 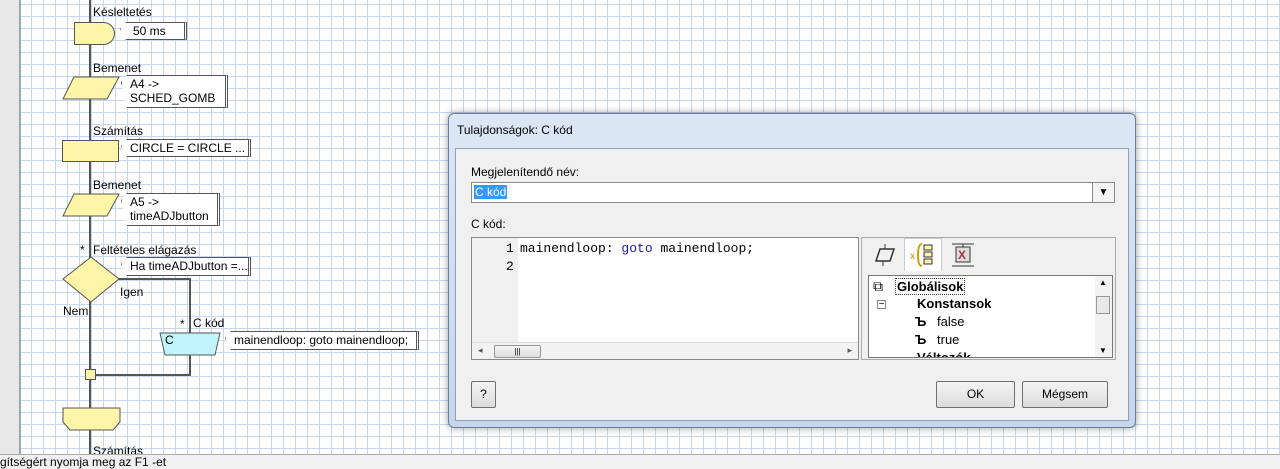 I want to click on c-code-block-text: C, so click(x=169, y=340).